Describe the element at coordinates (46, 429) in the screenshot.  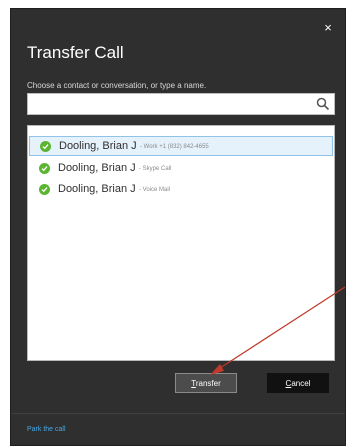
I see `park-call-link: Park the call` at that location.